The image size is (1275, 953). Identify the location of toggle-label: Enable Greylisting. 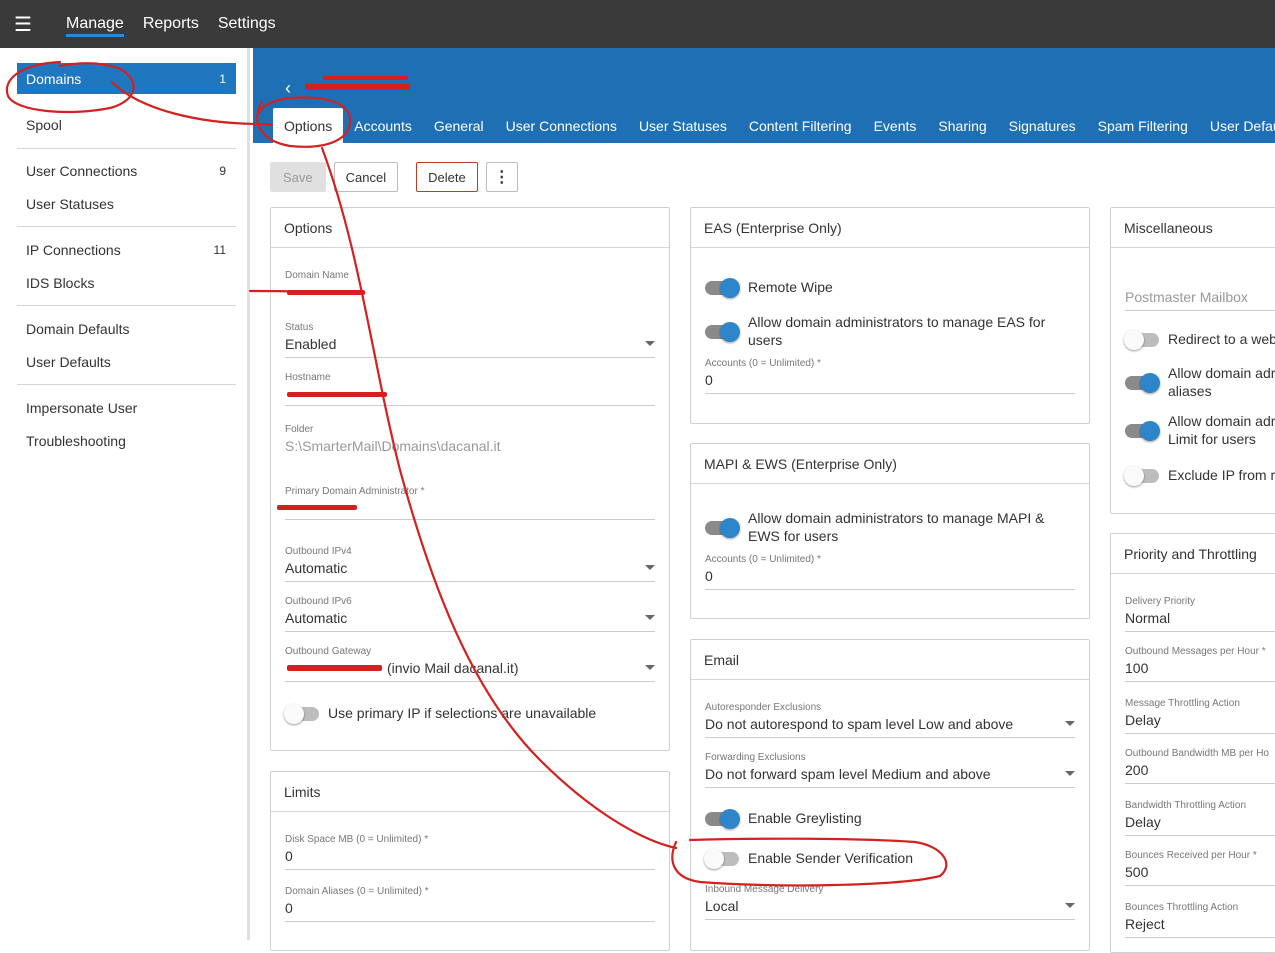
(805, 818).